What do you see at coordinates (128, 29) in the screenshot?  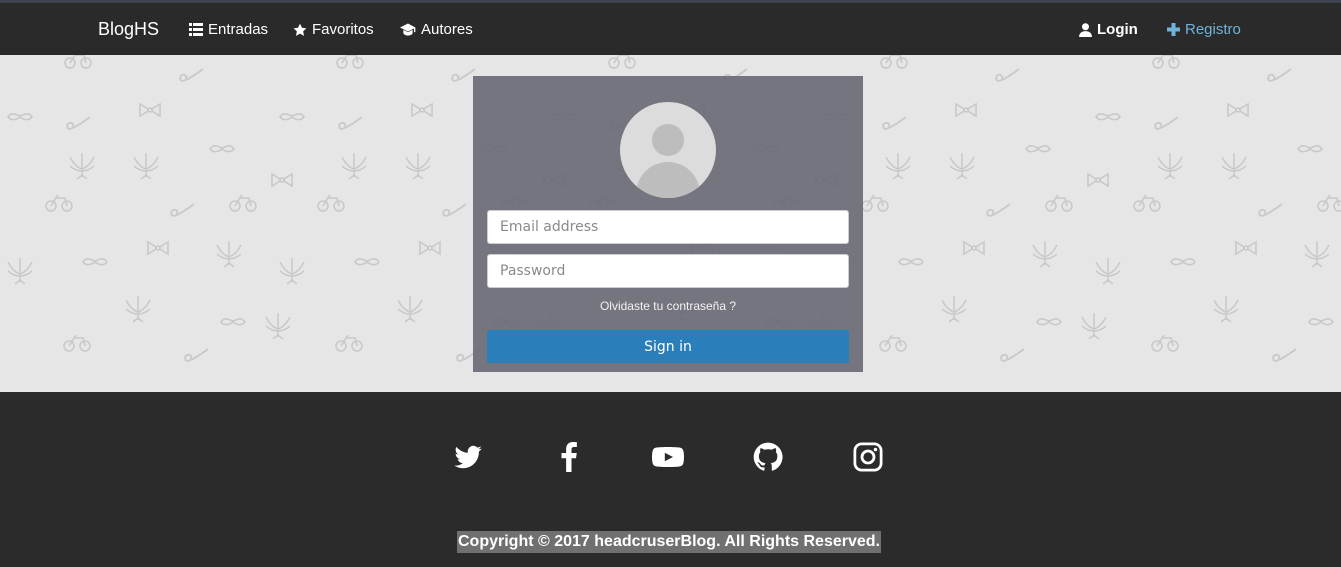 I see `brand-link: BlogHS` at bounding box center [128, 29].